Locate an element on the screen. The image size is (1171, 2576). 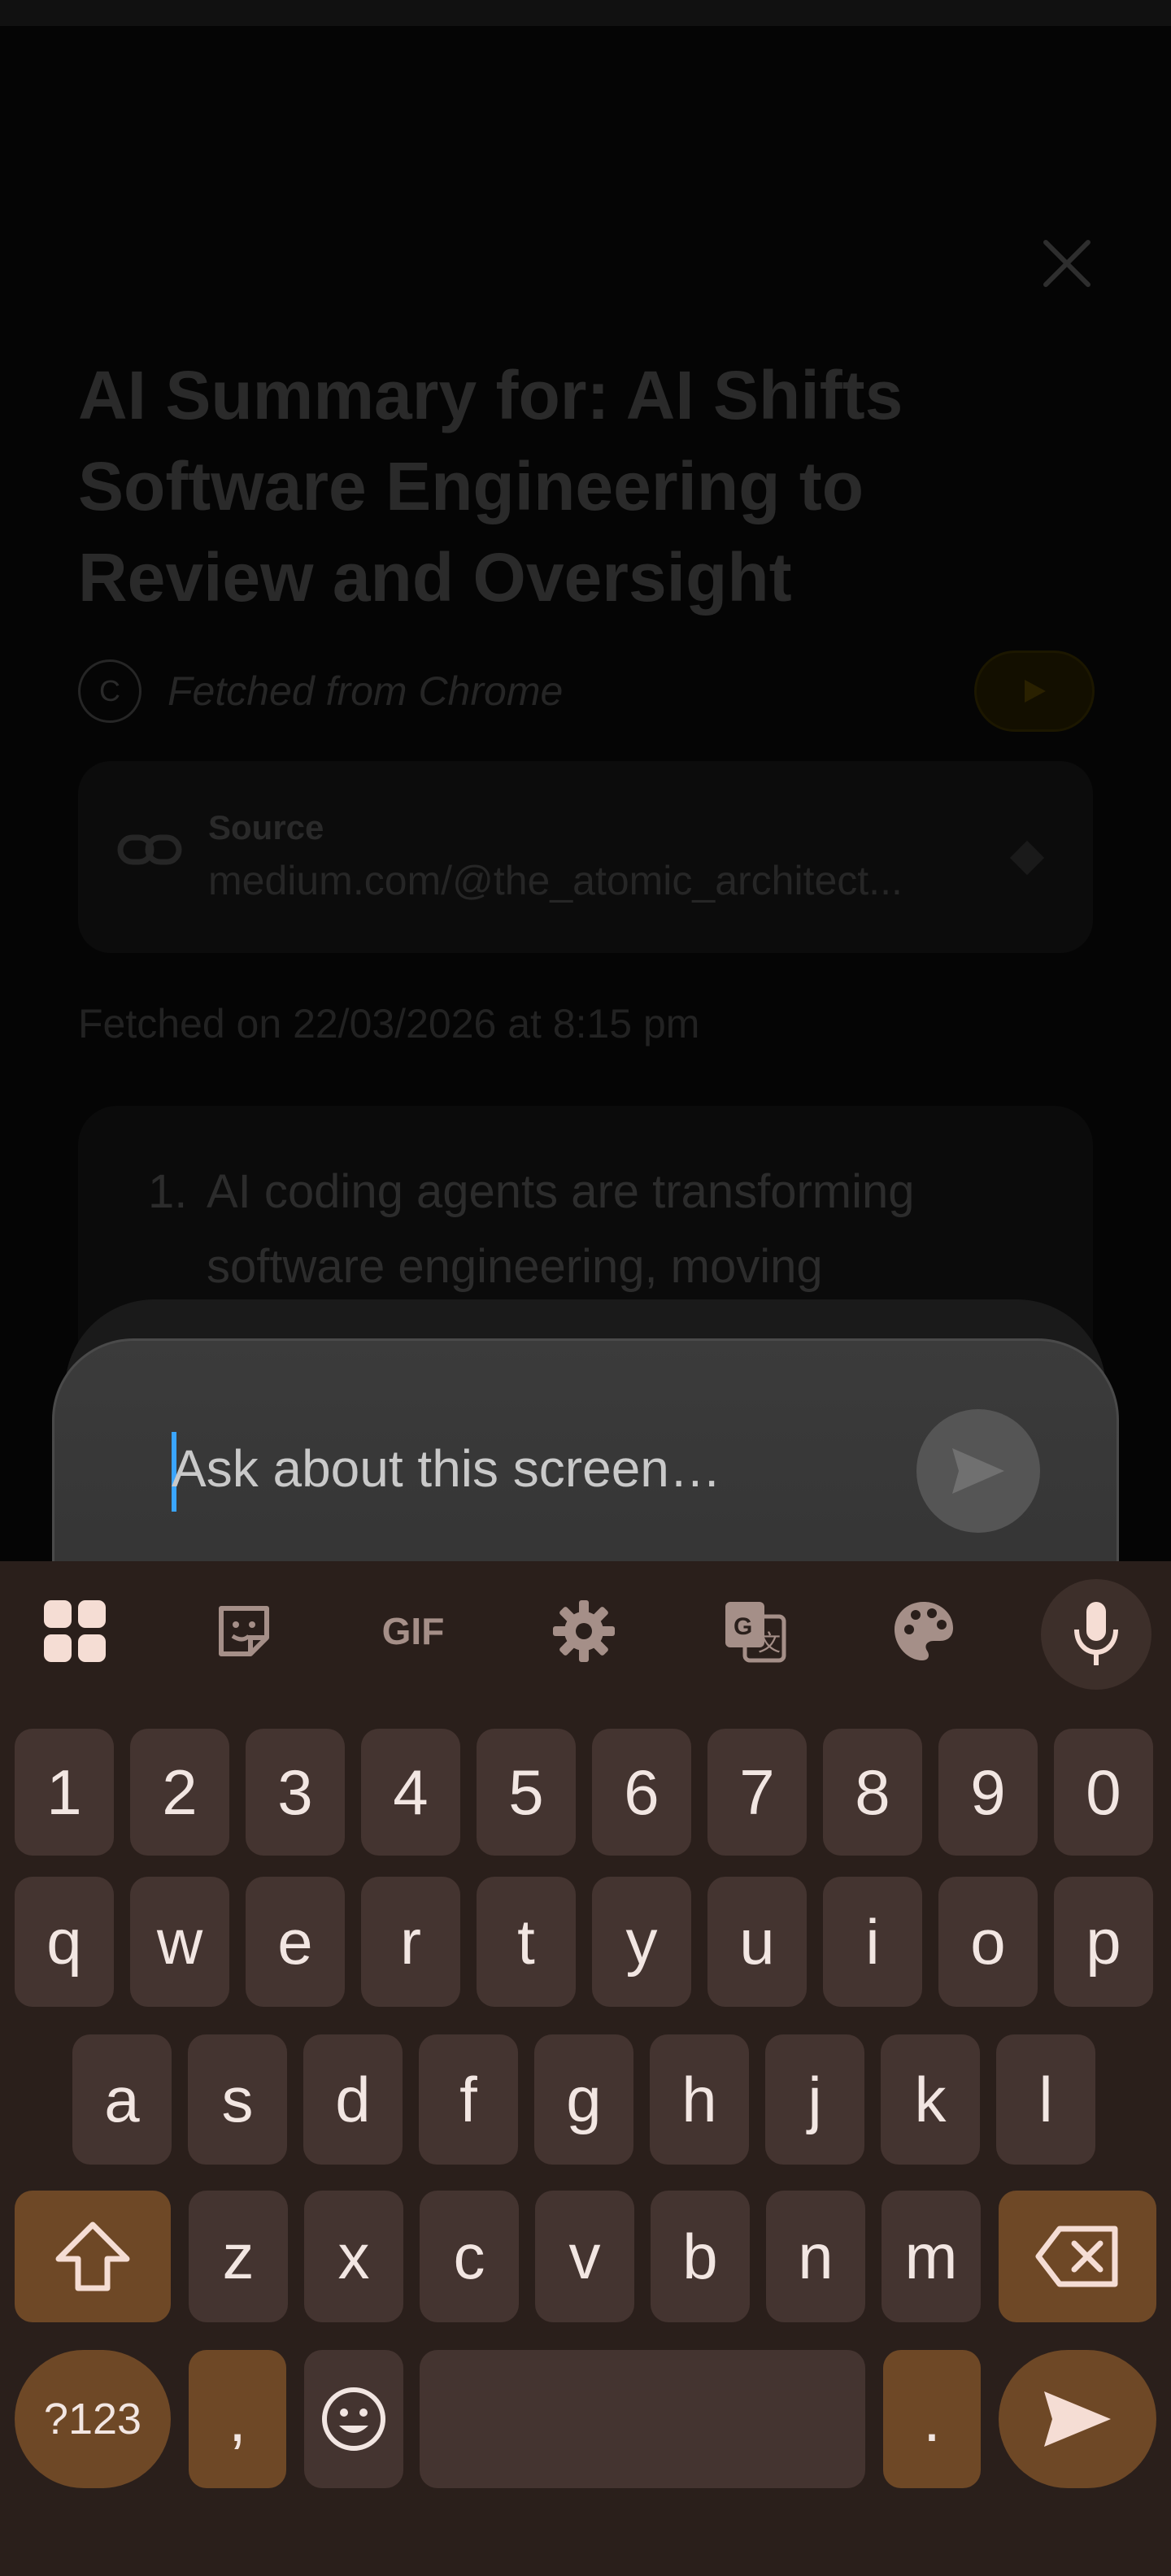
key-z: z is located at coordinates (238, 2257).